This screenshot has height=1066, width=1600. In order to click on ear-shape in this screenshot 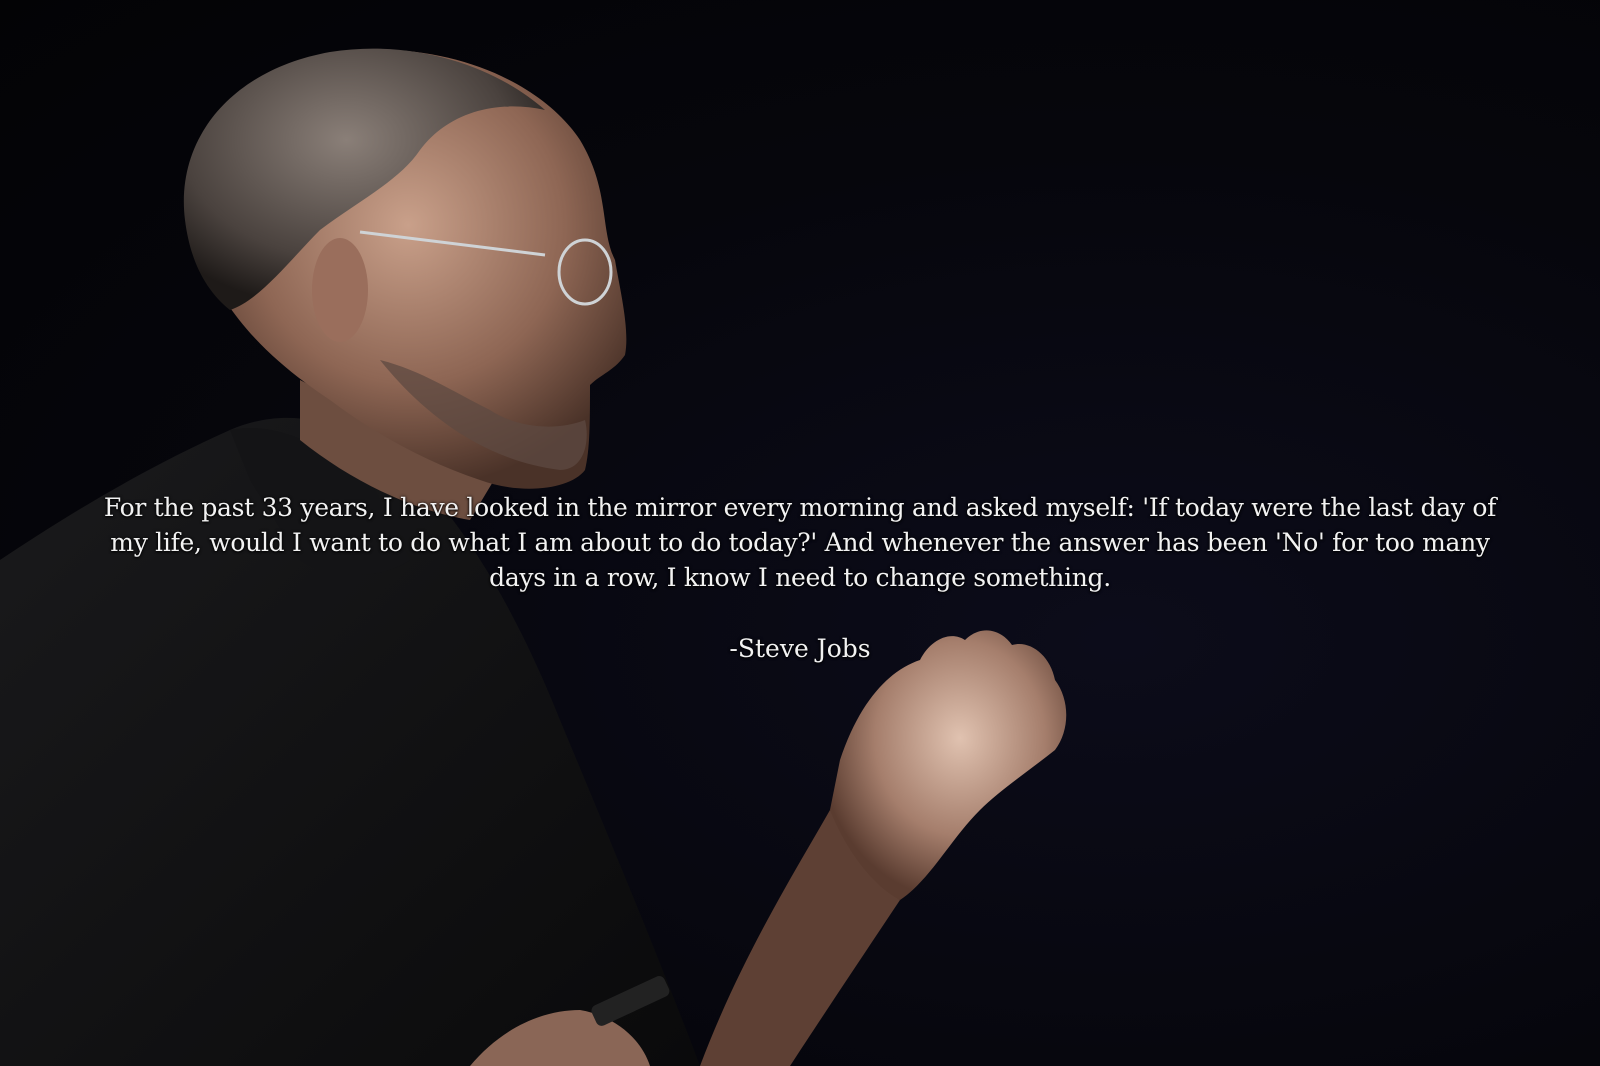, I will do `click(340, 290)`.